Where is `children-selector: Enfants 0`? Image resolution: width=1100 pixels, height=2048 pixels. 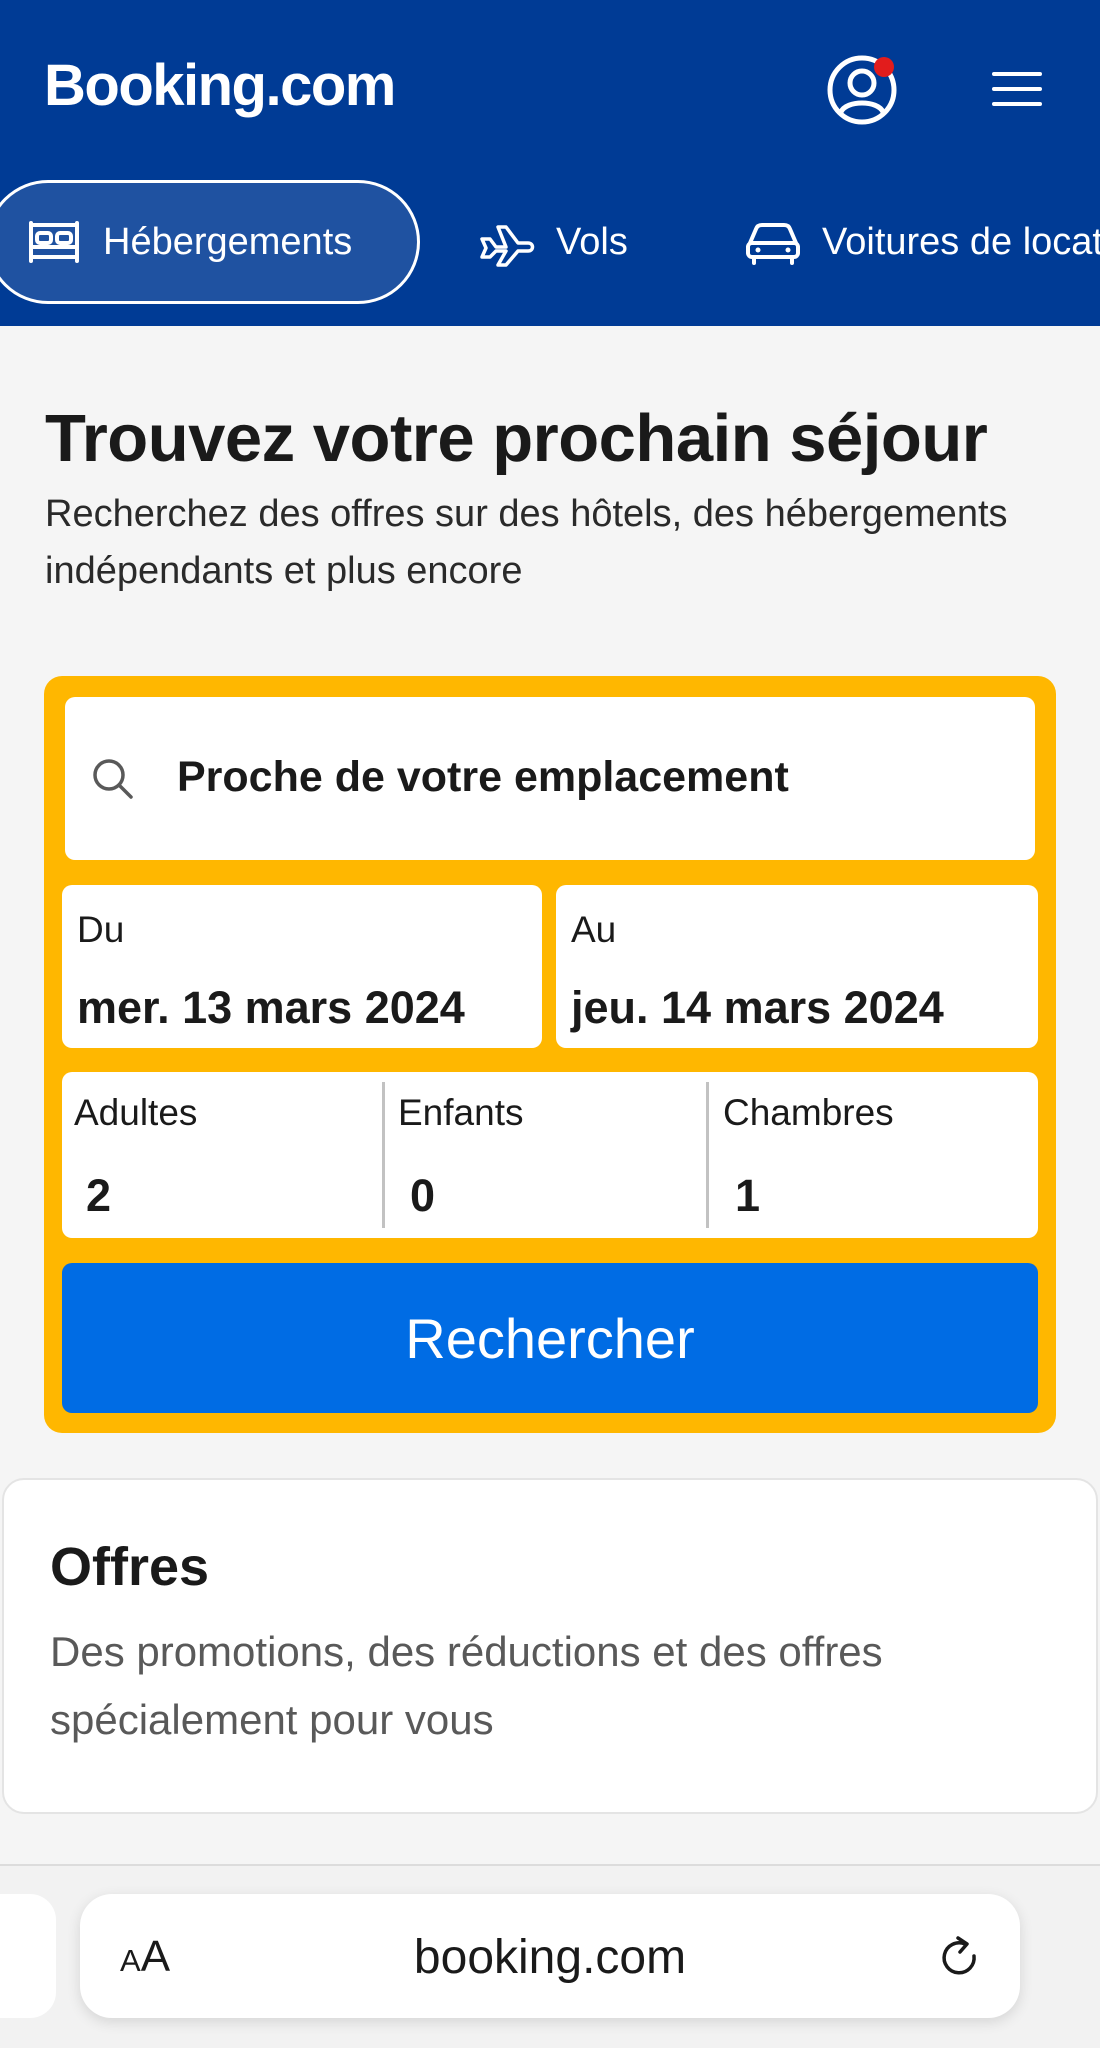
children-selector: Enfants 0 is located at coordinates (553, 1155).